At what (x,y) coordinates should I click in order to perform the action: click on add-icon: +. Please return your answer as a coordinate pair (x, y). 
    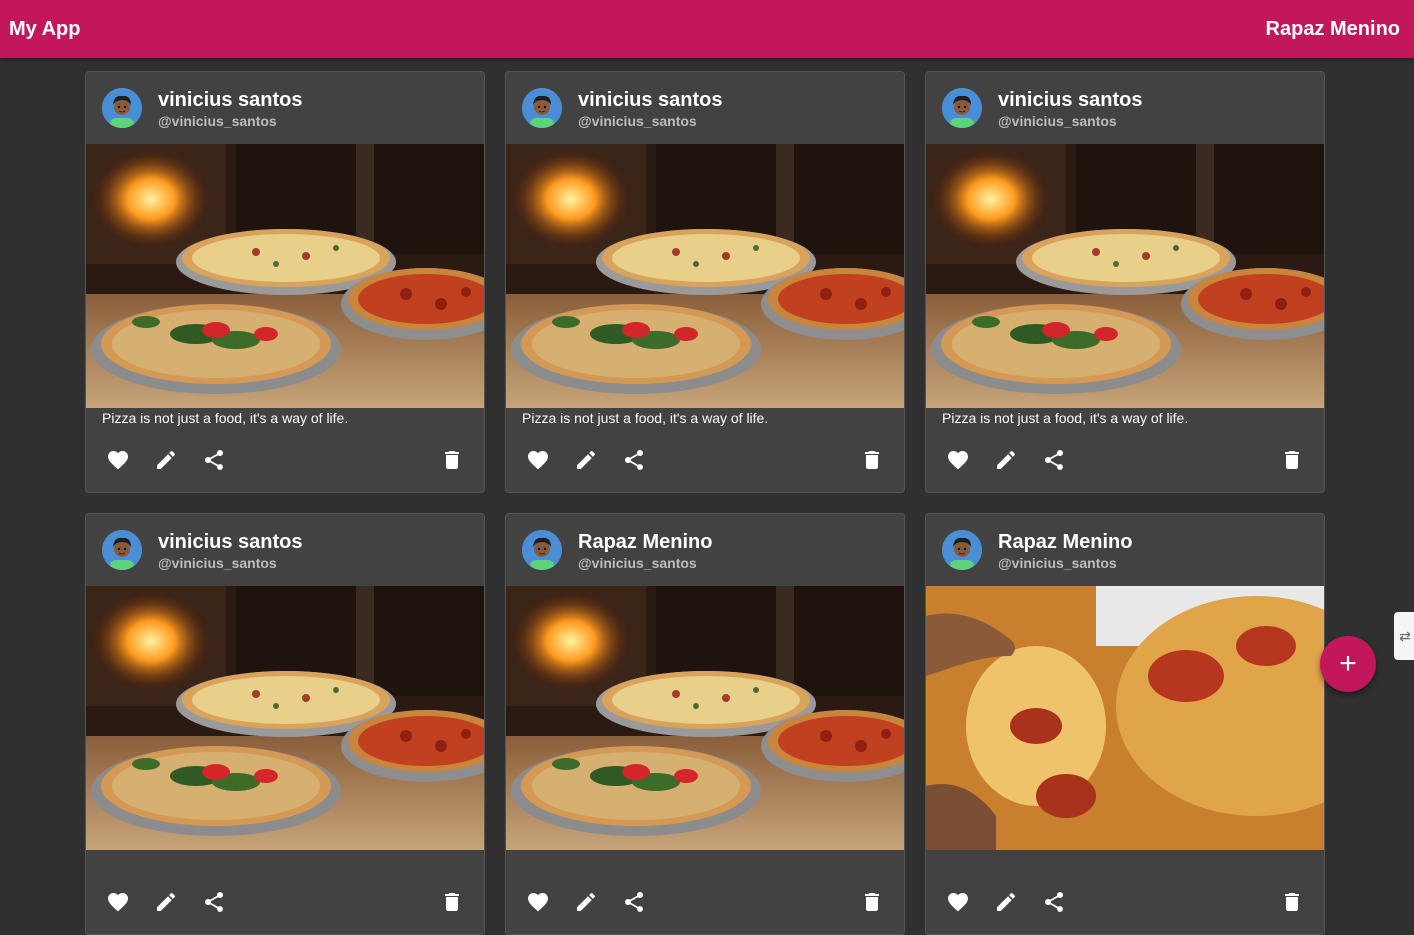
    Looking at the image, I should click on (1348, 663).